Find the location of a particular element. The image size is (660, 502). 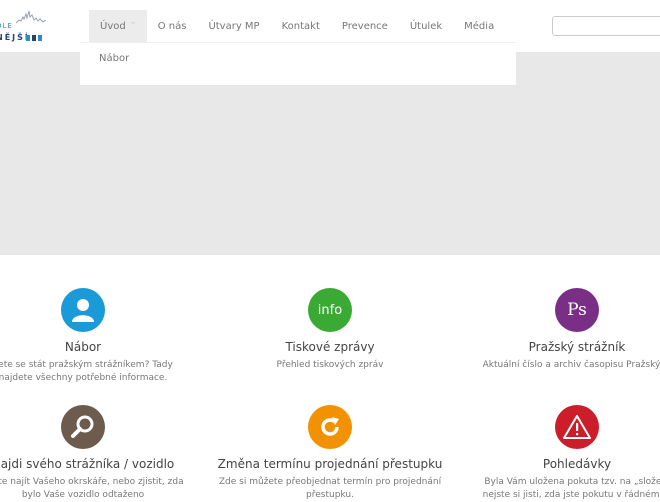

card-desc-line: Přehled tiskových zpráv is located at coordinates (330, 365).